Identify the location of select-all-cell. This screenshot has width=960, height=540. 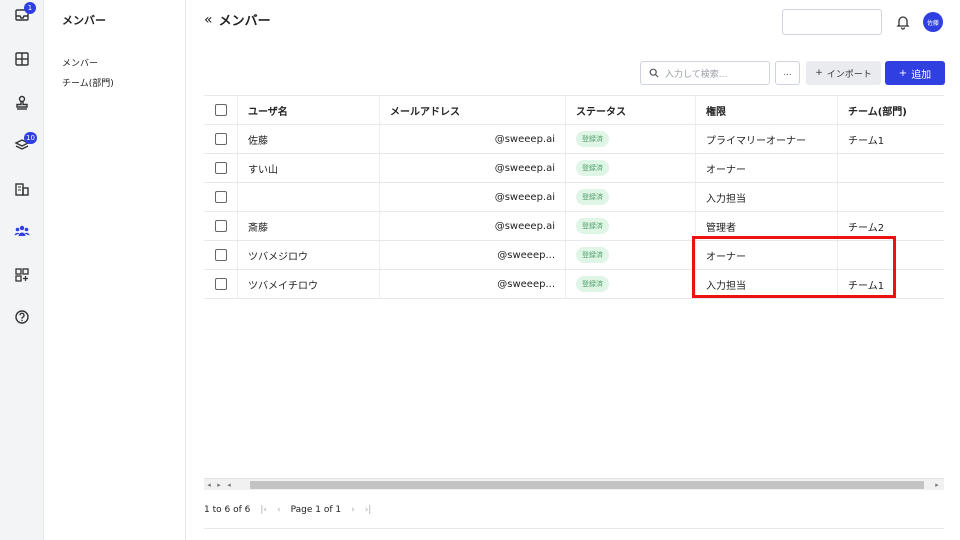
(221, 110).